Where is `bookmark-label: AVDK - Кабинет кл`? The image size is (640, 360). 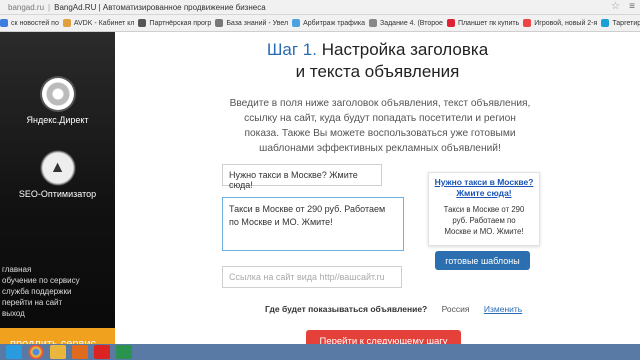 bookmark-label: AVDK - Кабинет кл is located at coordinates (104, 23).